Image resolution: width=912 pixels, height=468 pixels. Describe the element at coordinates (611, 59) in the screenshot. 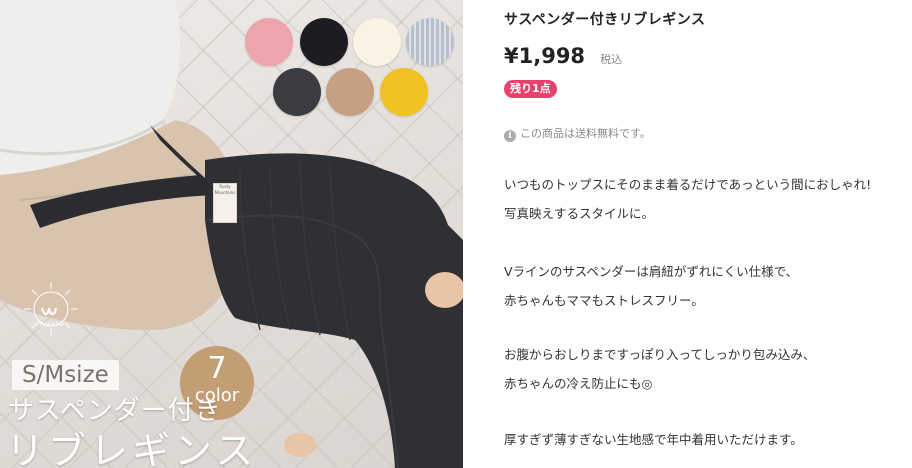

I see `tax-label: 税込` at that location.